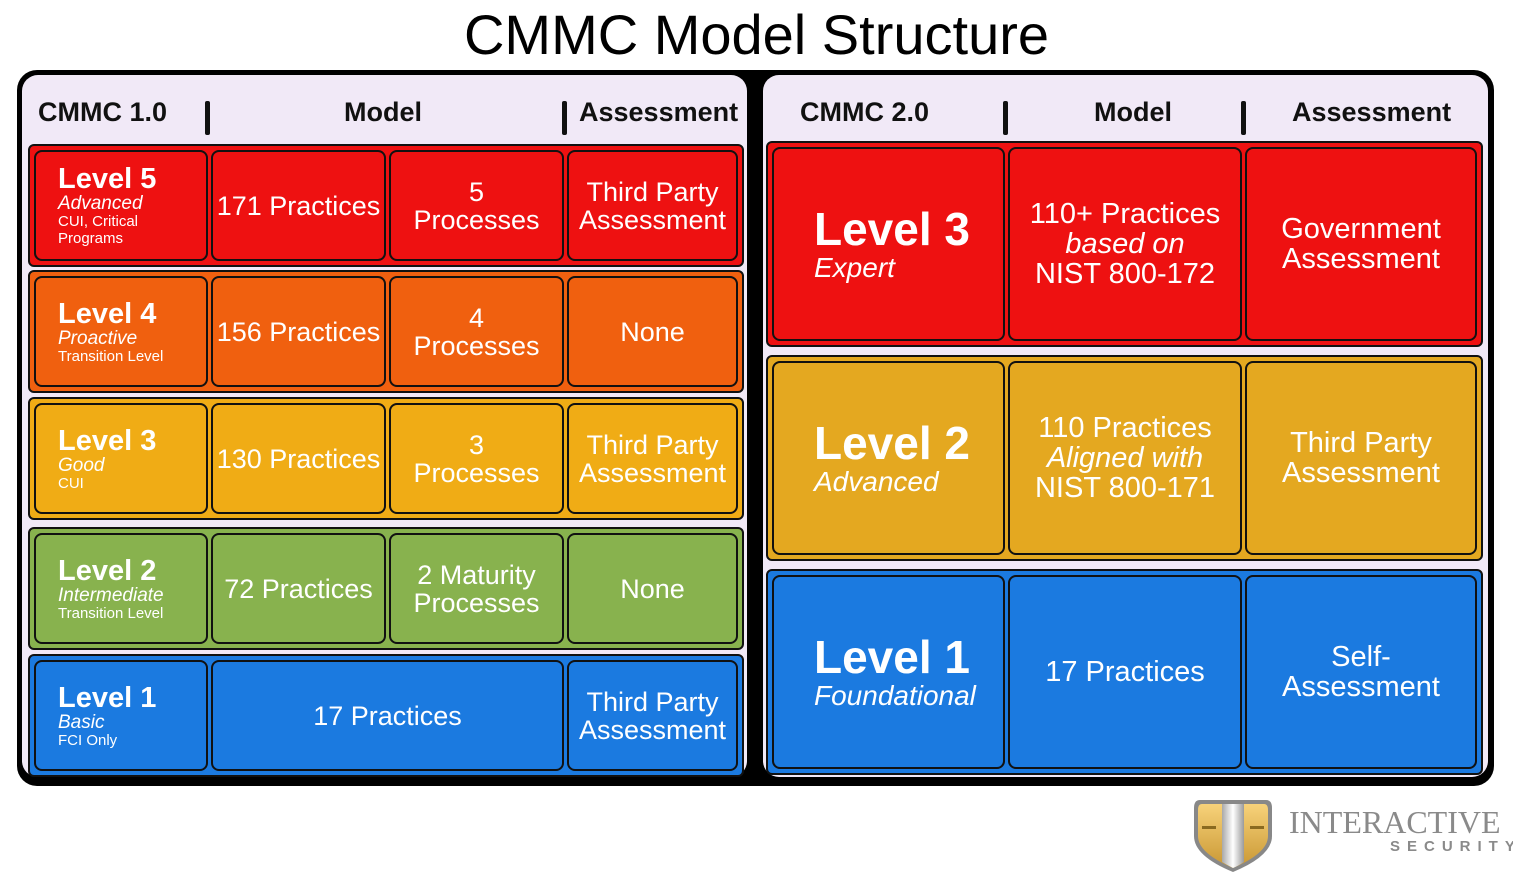  I want to click on assessment-cell: Self-Assessment, so click(1361, 672).